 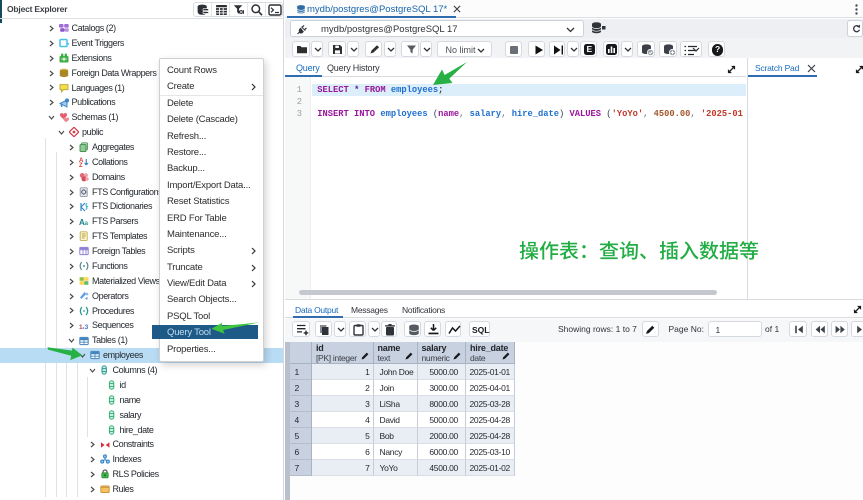 What do you see at coordinates (81, 165) in the screenshot?
I see `svg-text: Z` at bounding box center [81, 165].